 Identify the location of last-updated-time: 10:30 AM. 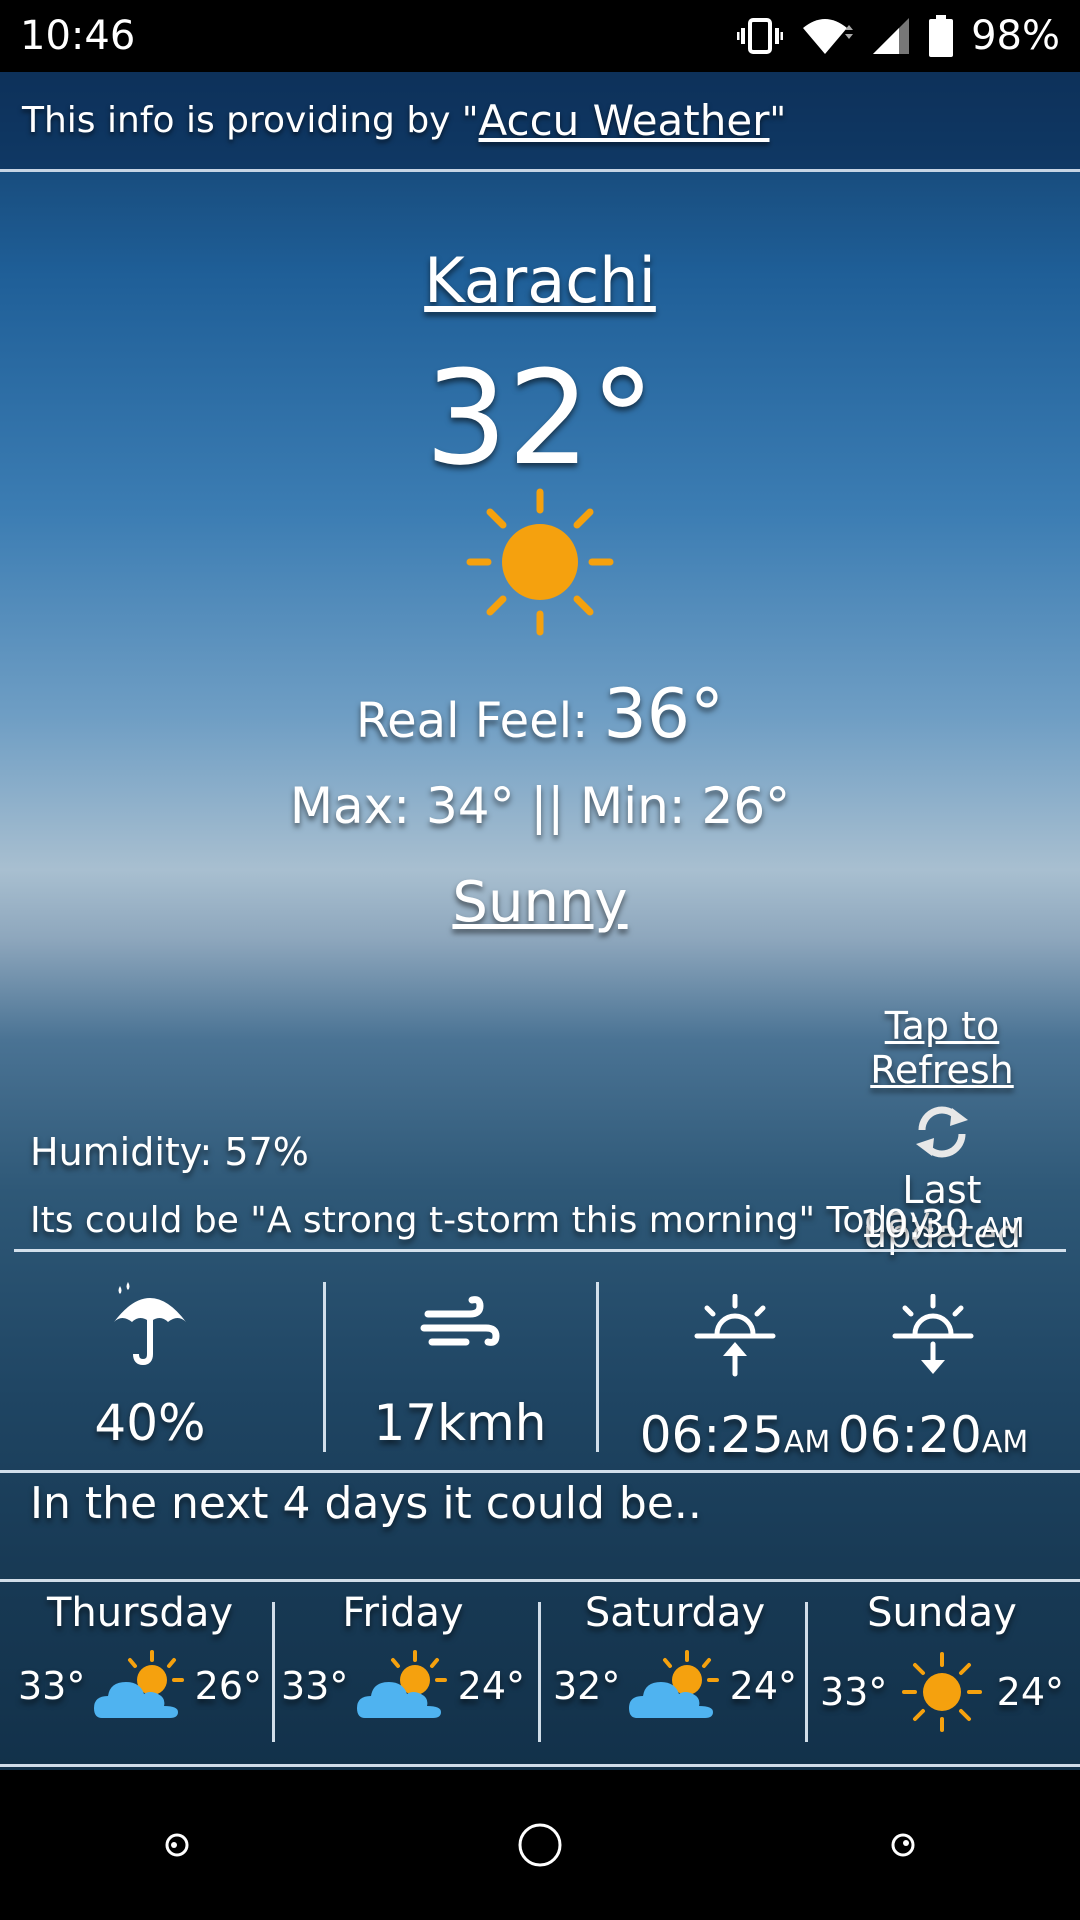
(942, 1224).